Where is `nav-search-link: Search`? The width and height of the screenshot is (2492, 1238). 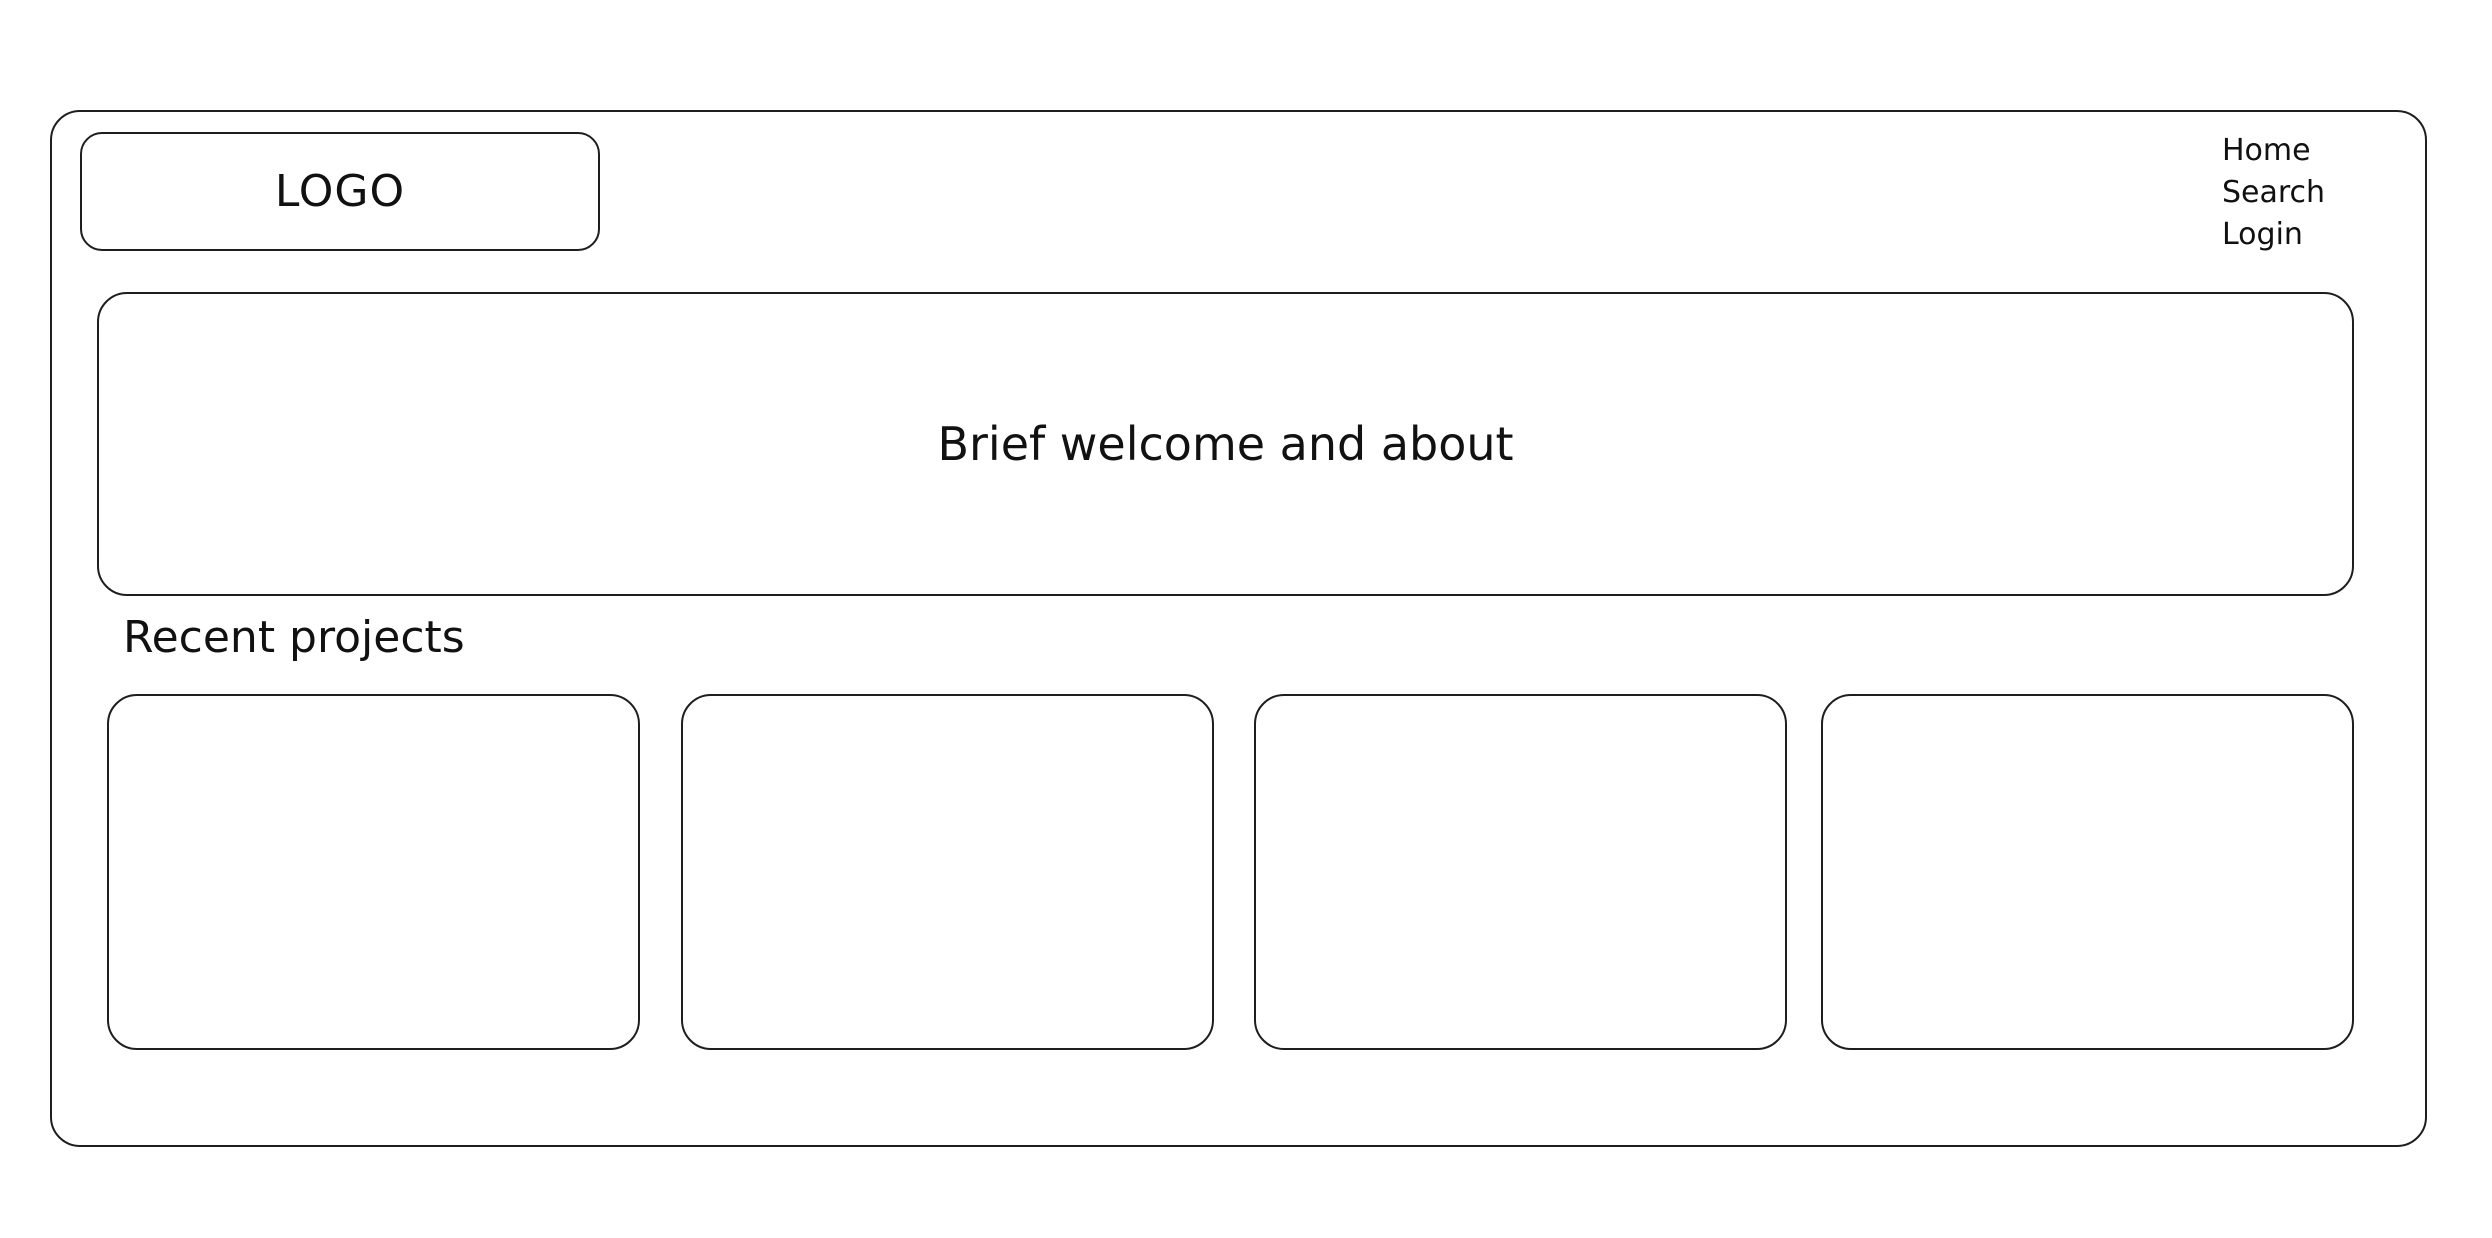 nav-search-link: Search is located at coordinates (2273, 193).